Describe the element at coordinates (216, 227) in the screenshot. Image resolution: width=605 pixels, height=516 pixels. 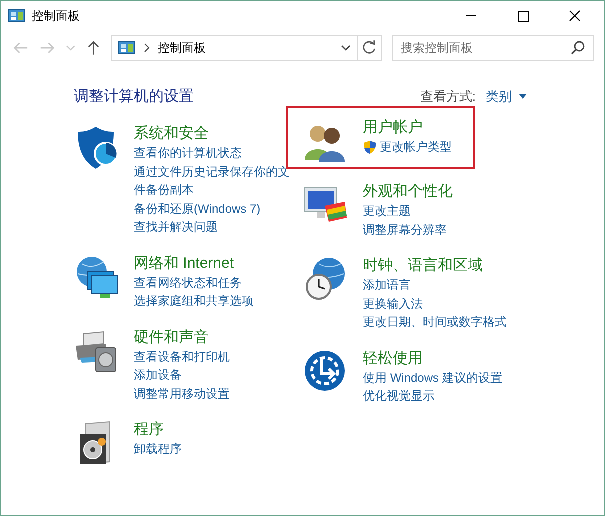
I see `task-link: 查找并解决问题` at that location.